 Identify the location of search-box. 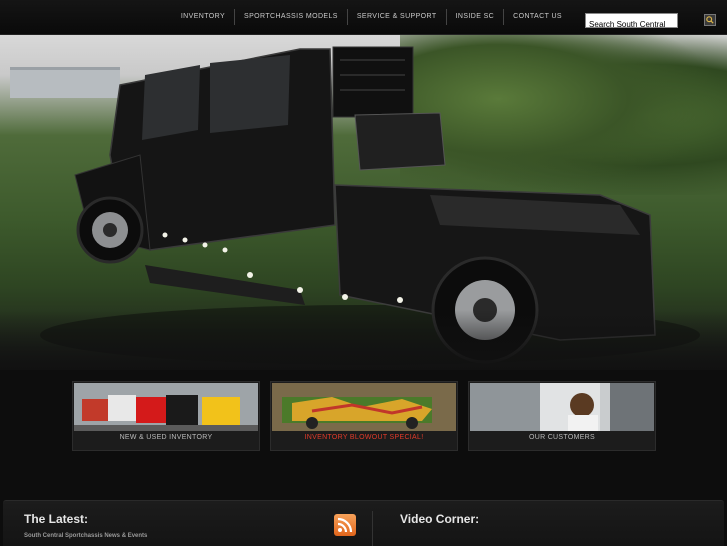
(631, 22).